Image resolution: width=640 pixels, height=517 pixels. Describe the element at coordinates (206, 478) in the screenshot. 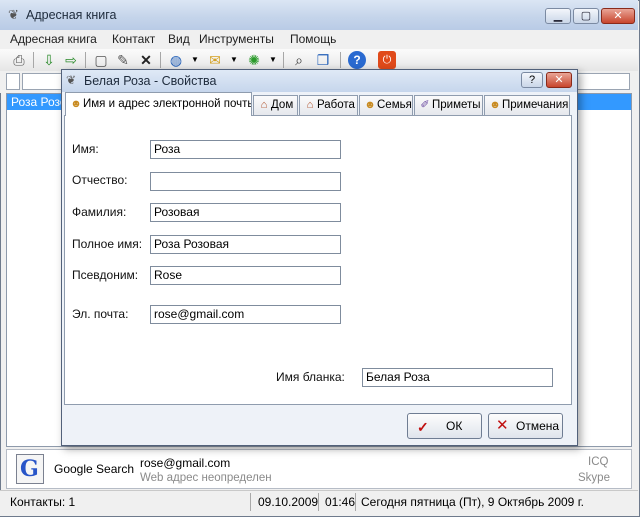

I see `info-web: Web адрес неопределен` at that location.